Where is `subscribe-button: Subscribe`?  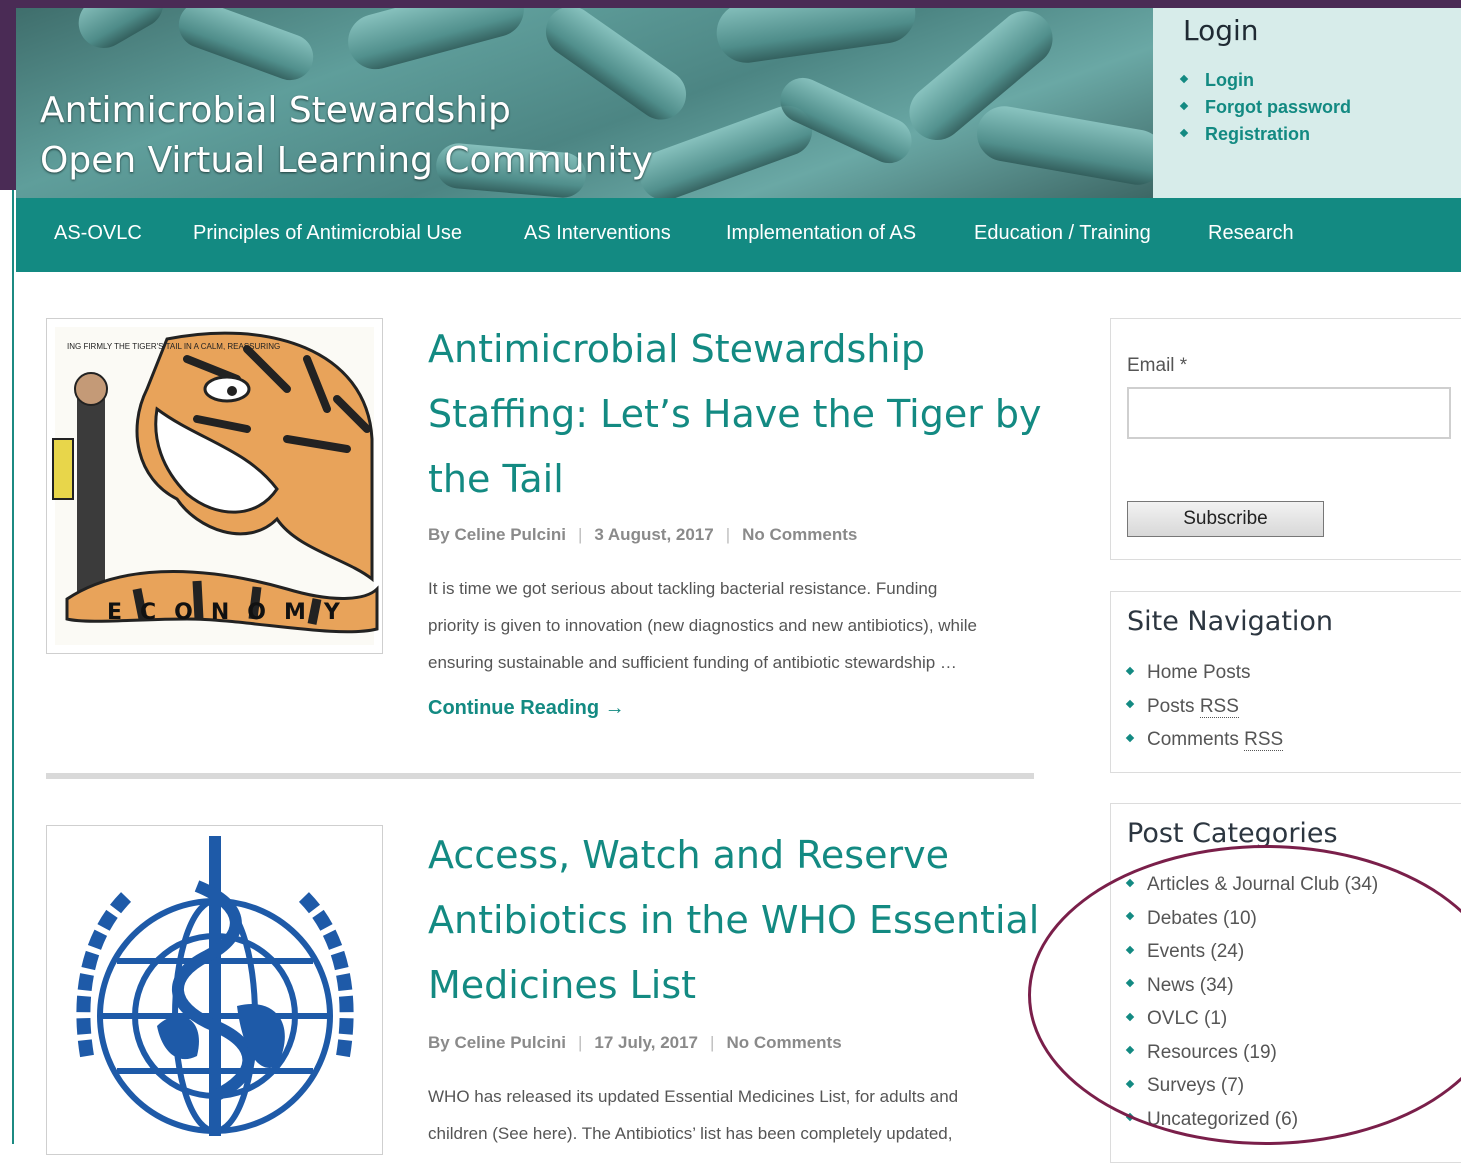
subscribe-button: Subscribe is located at coordinates (1225, 519).